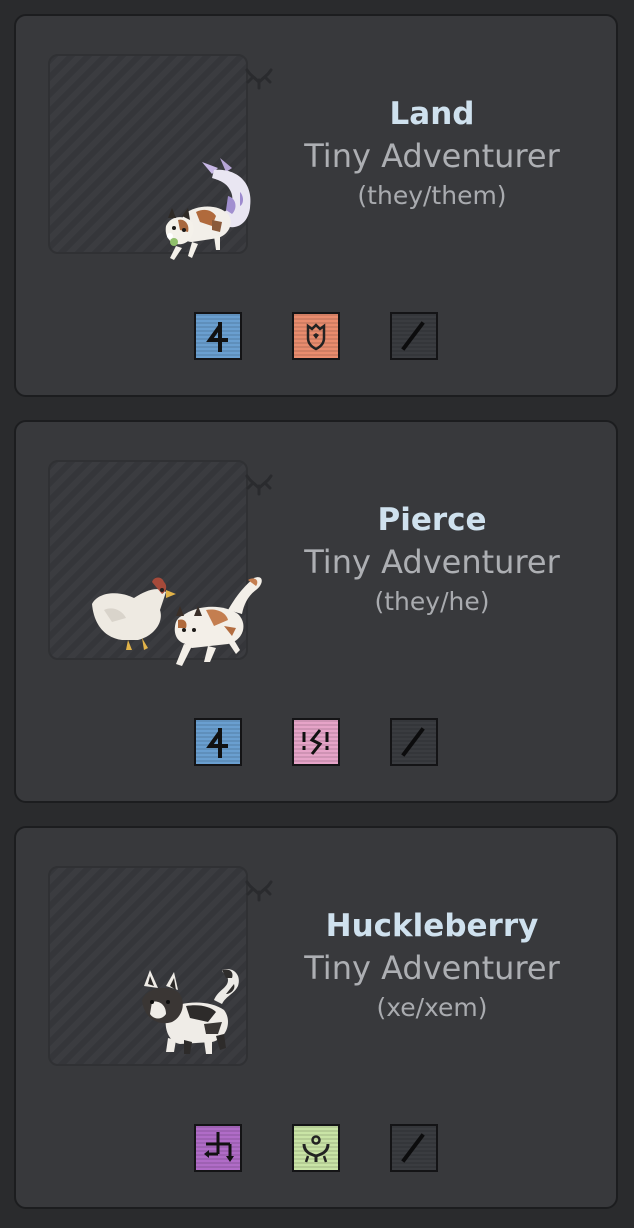 Image resolution: width=634 pixels, height=1228 pixels. I want to click on adventurer-info: Land Tiny Adventurer (they/them), so click(432, 154).